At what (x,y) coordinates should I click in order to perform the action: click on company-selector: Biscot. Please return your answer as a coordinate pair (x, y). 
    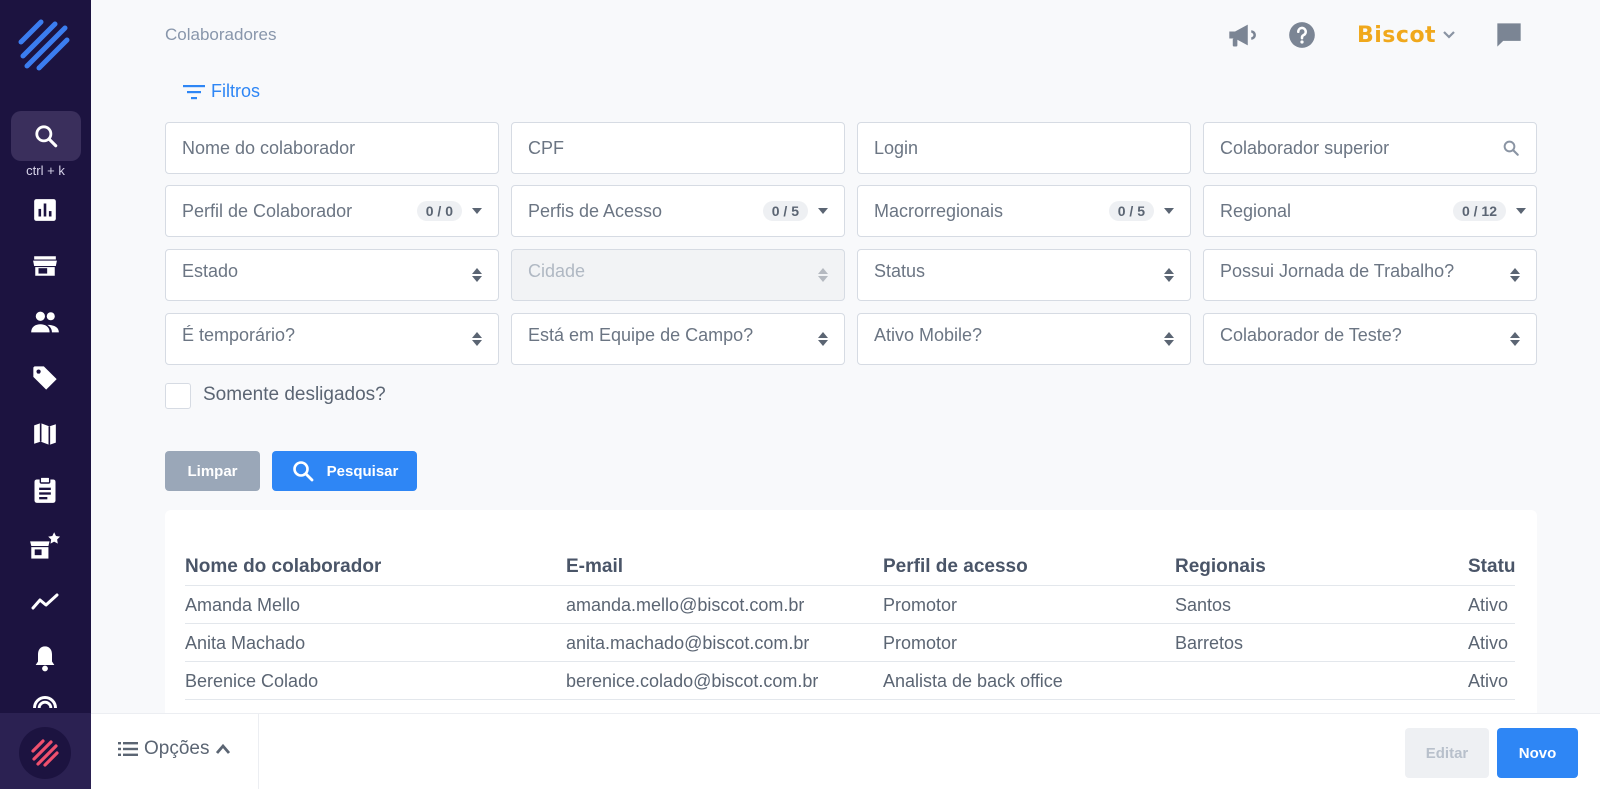
    Looking at the image, I should click on (1406, 35).